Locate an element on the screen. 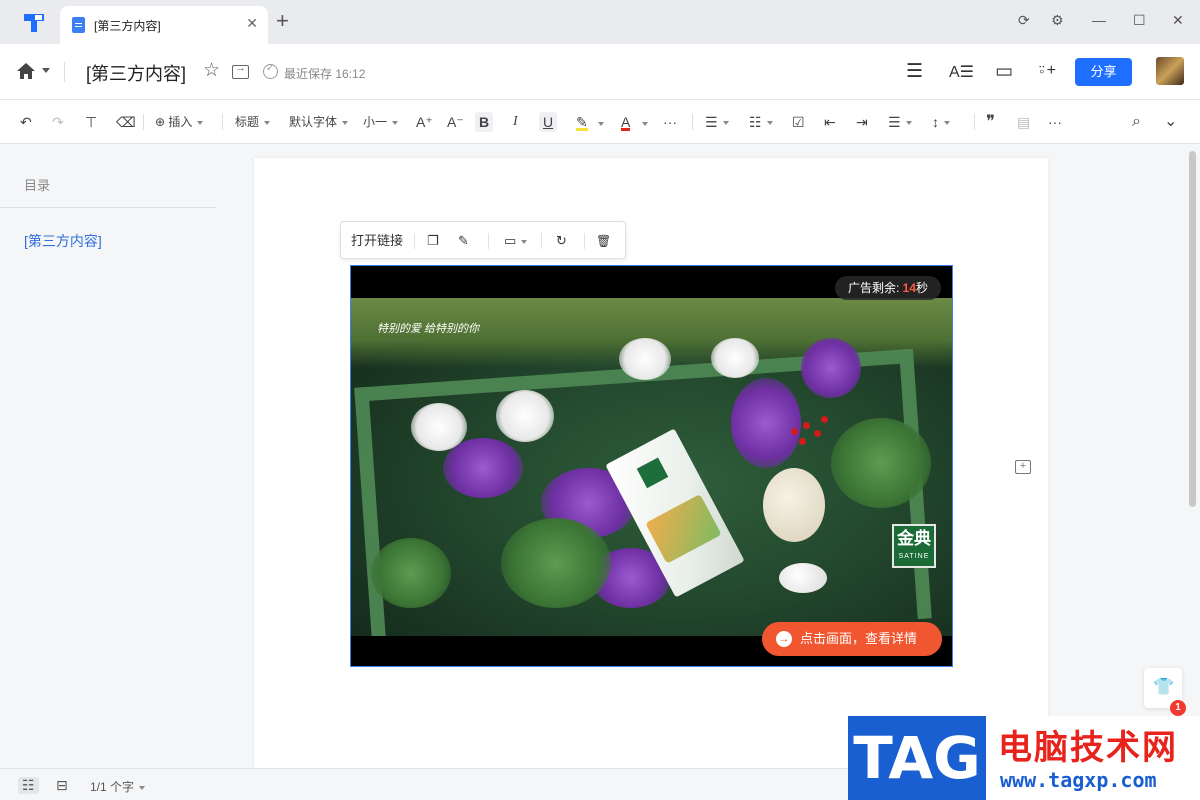  insert-button: ⊕ 插入 is located at coordinates (179, 122).